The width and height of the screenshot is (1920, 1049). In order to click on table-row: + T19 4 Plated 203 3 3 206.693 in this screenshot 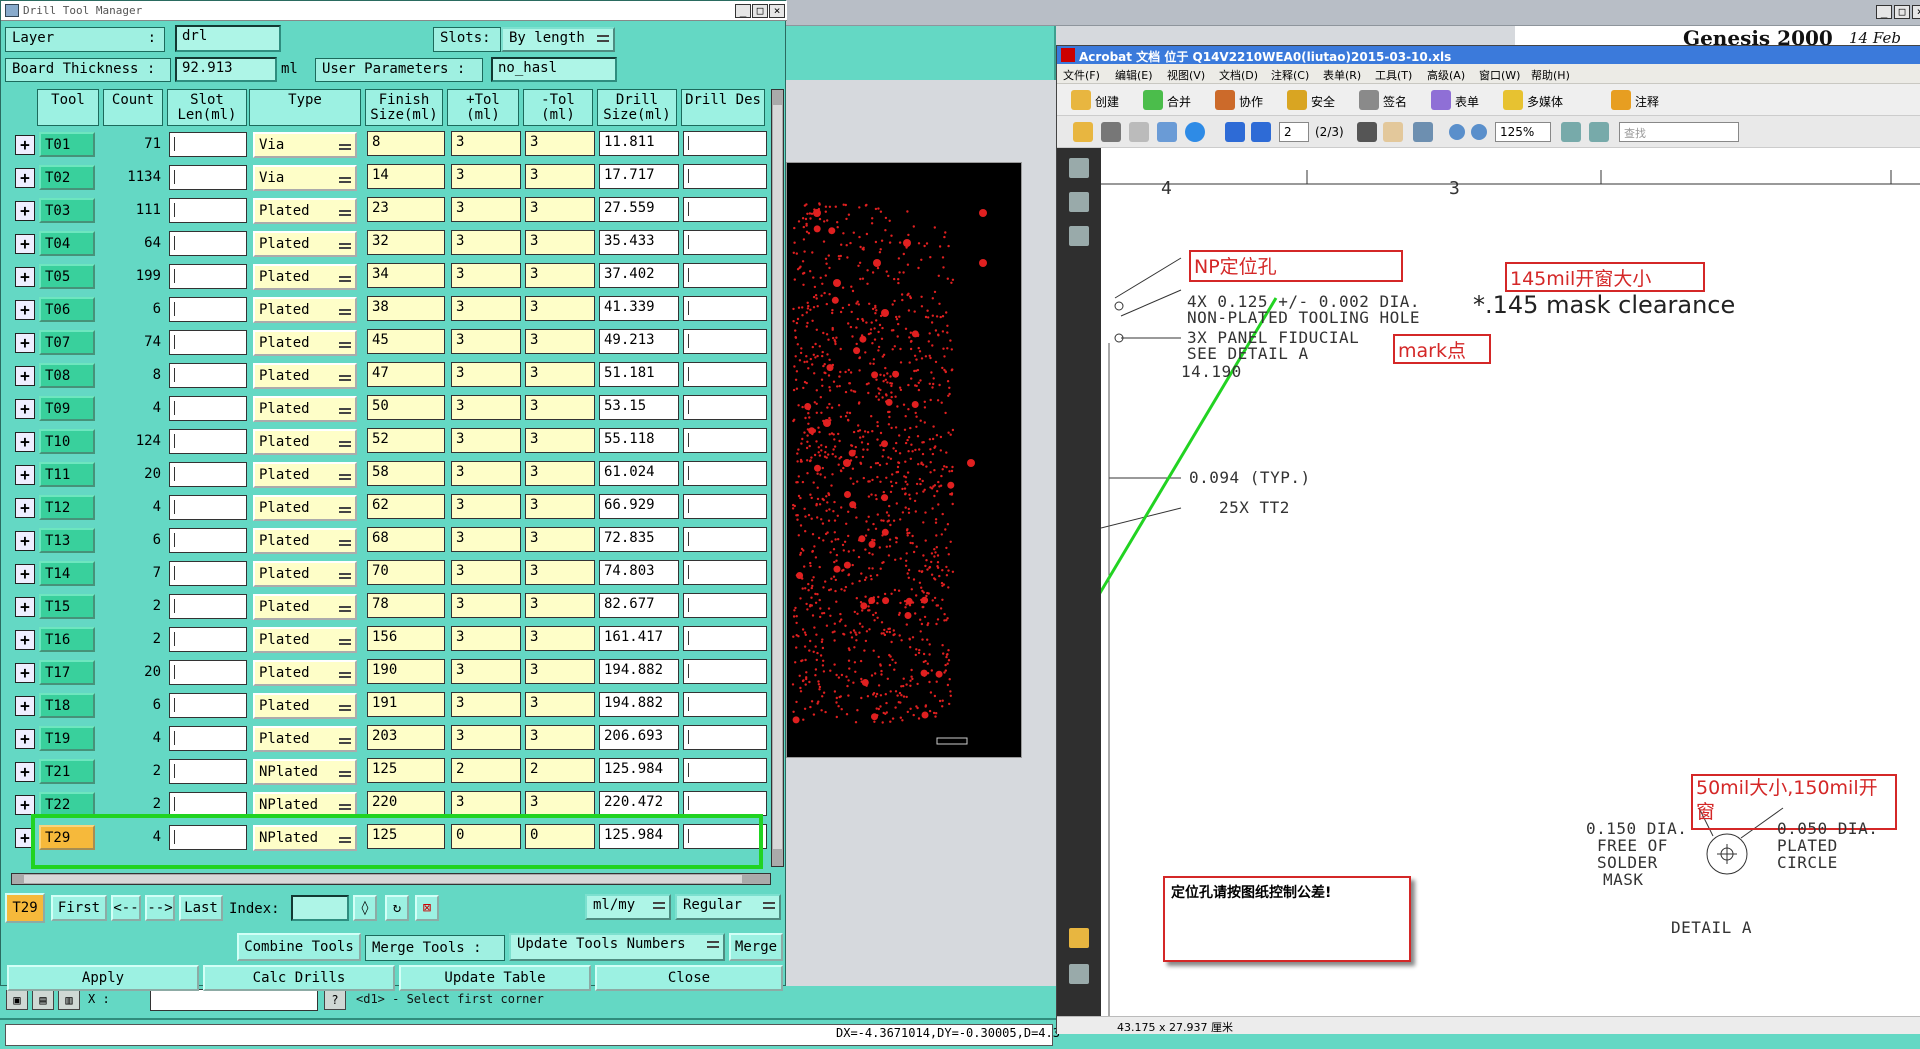, I will do `click(391, 738)`.